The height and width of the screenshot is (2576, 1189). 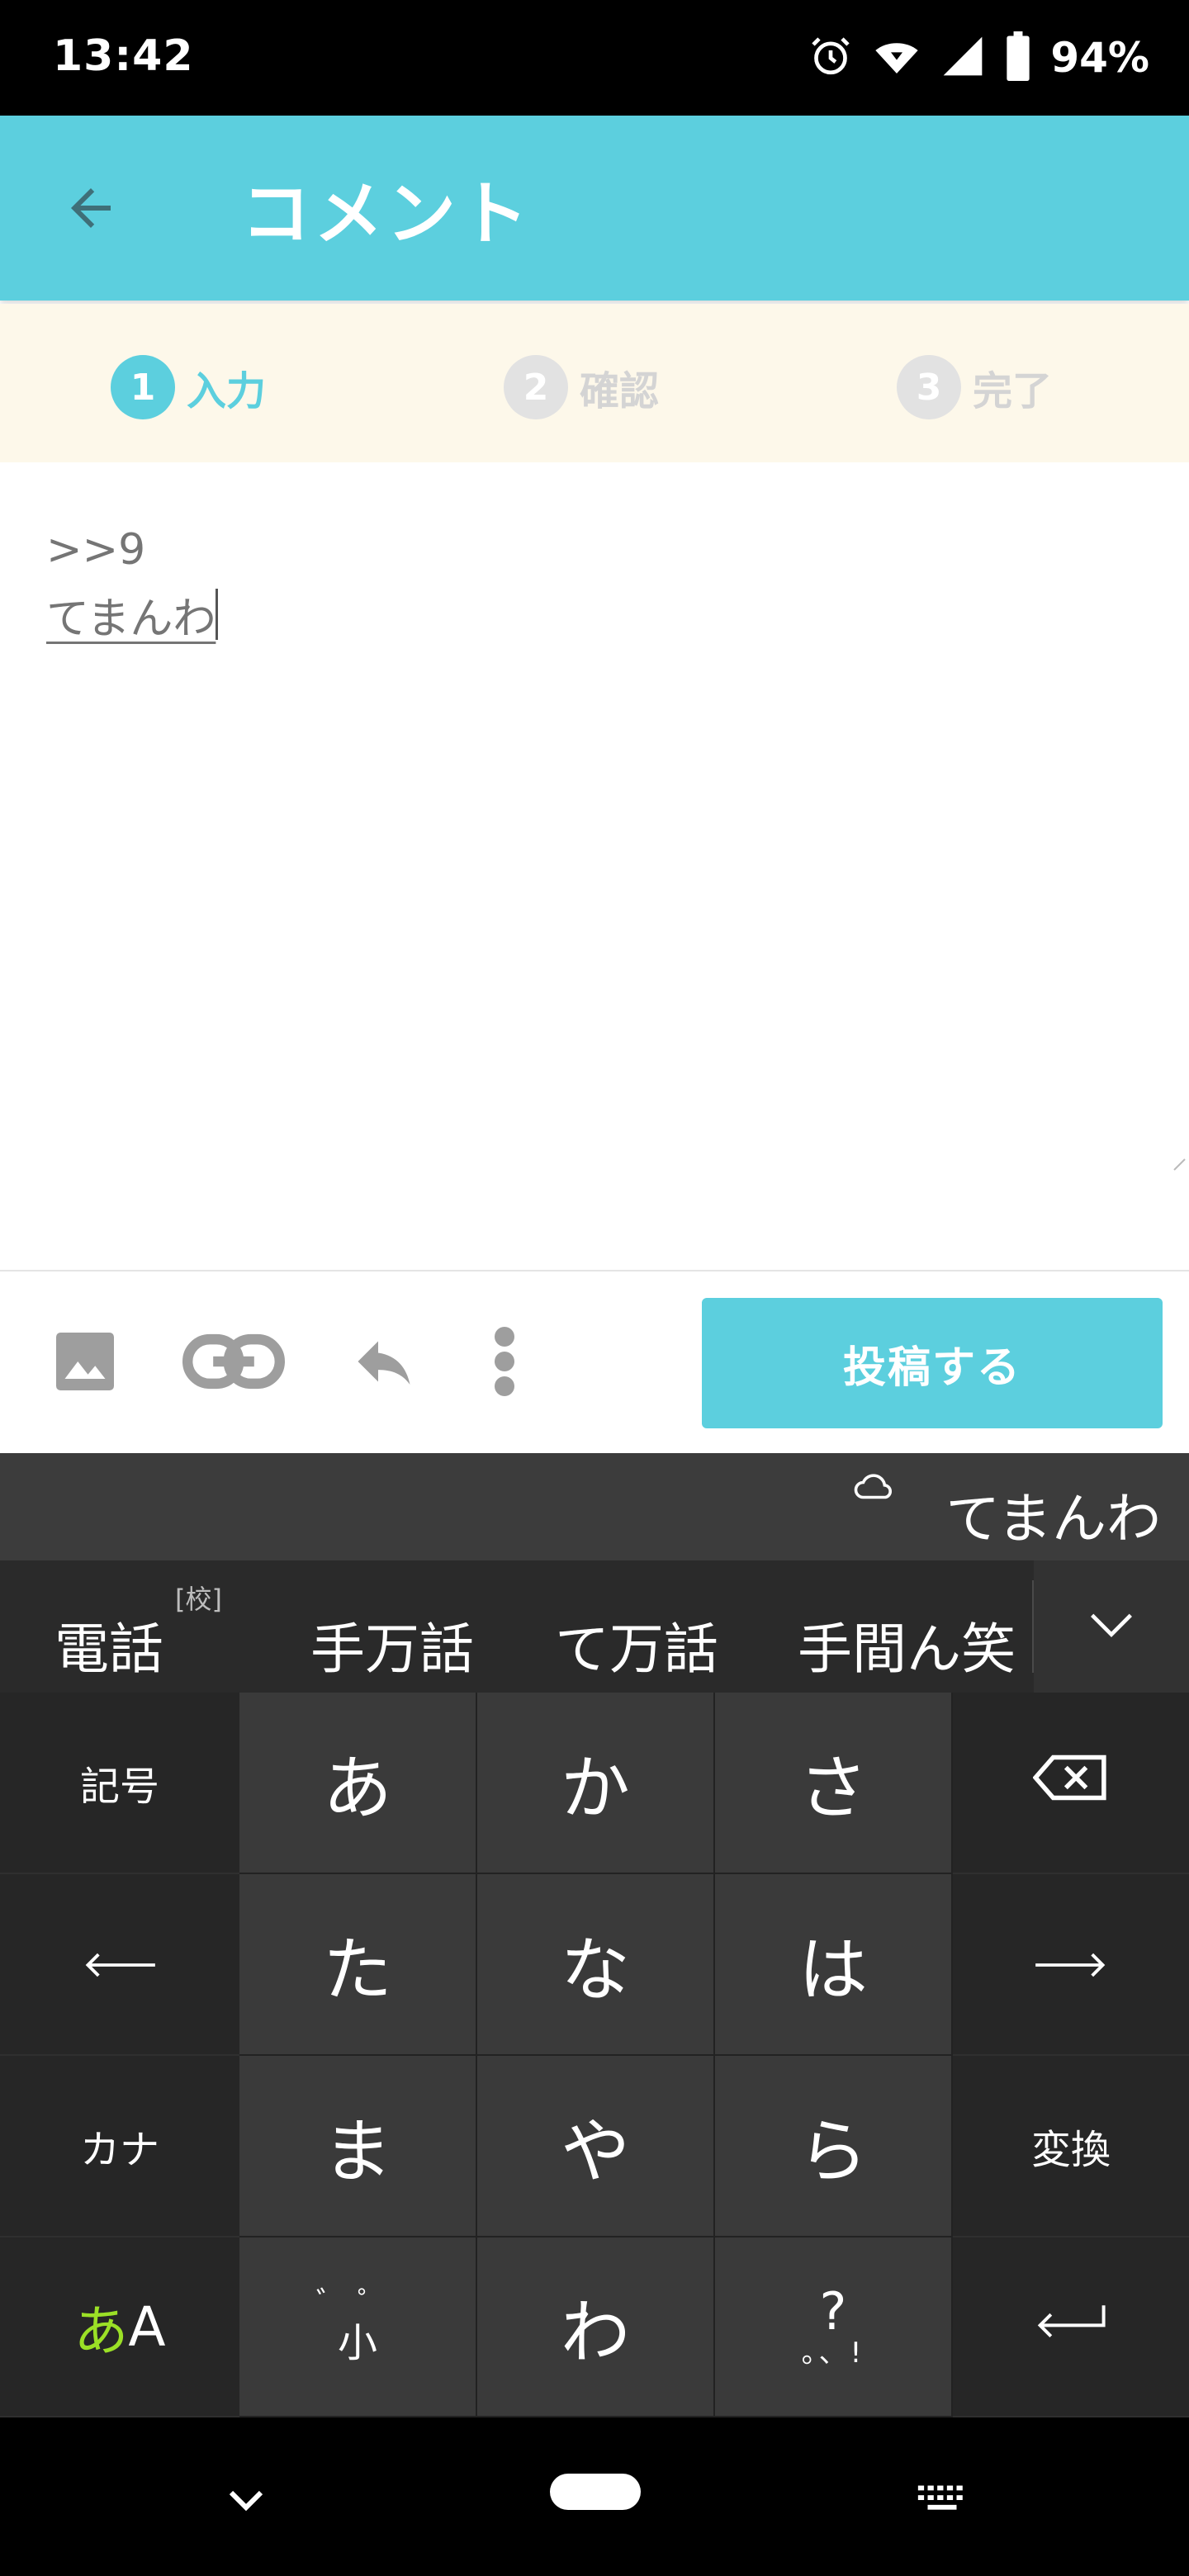 I want to click on app-bar: コメント, so click(x=594, y=208).